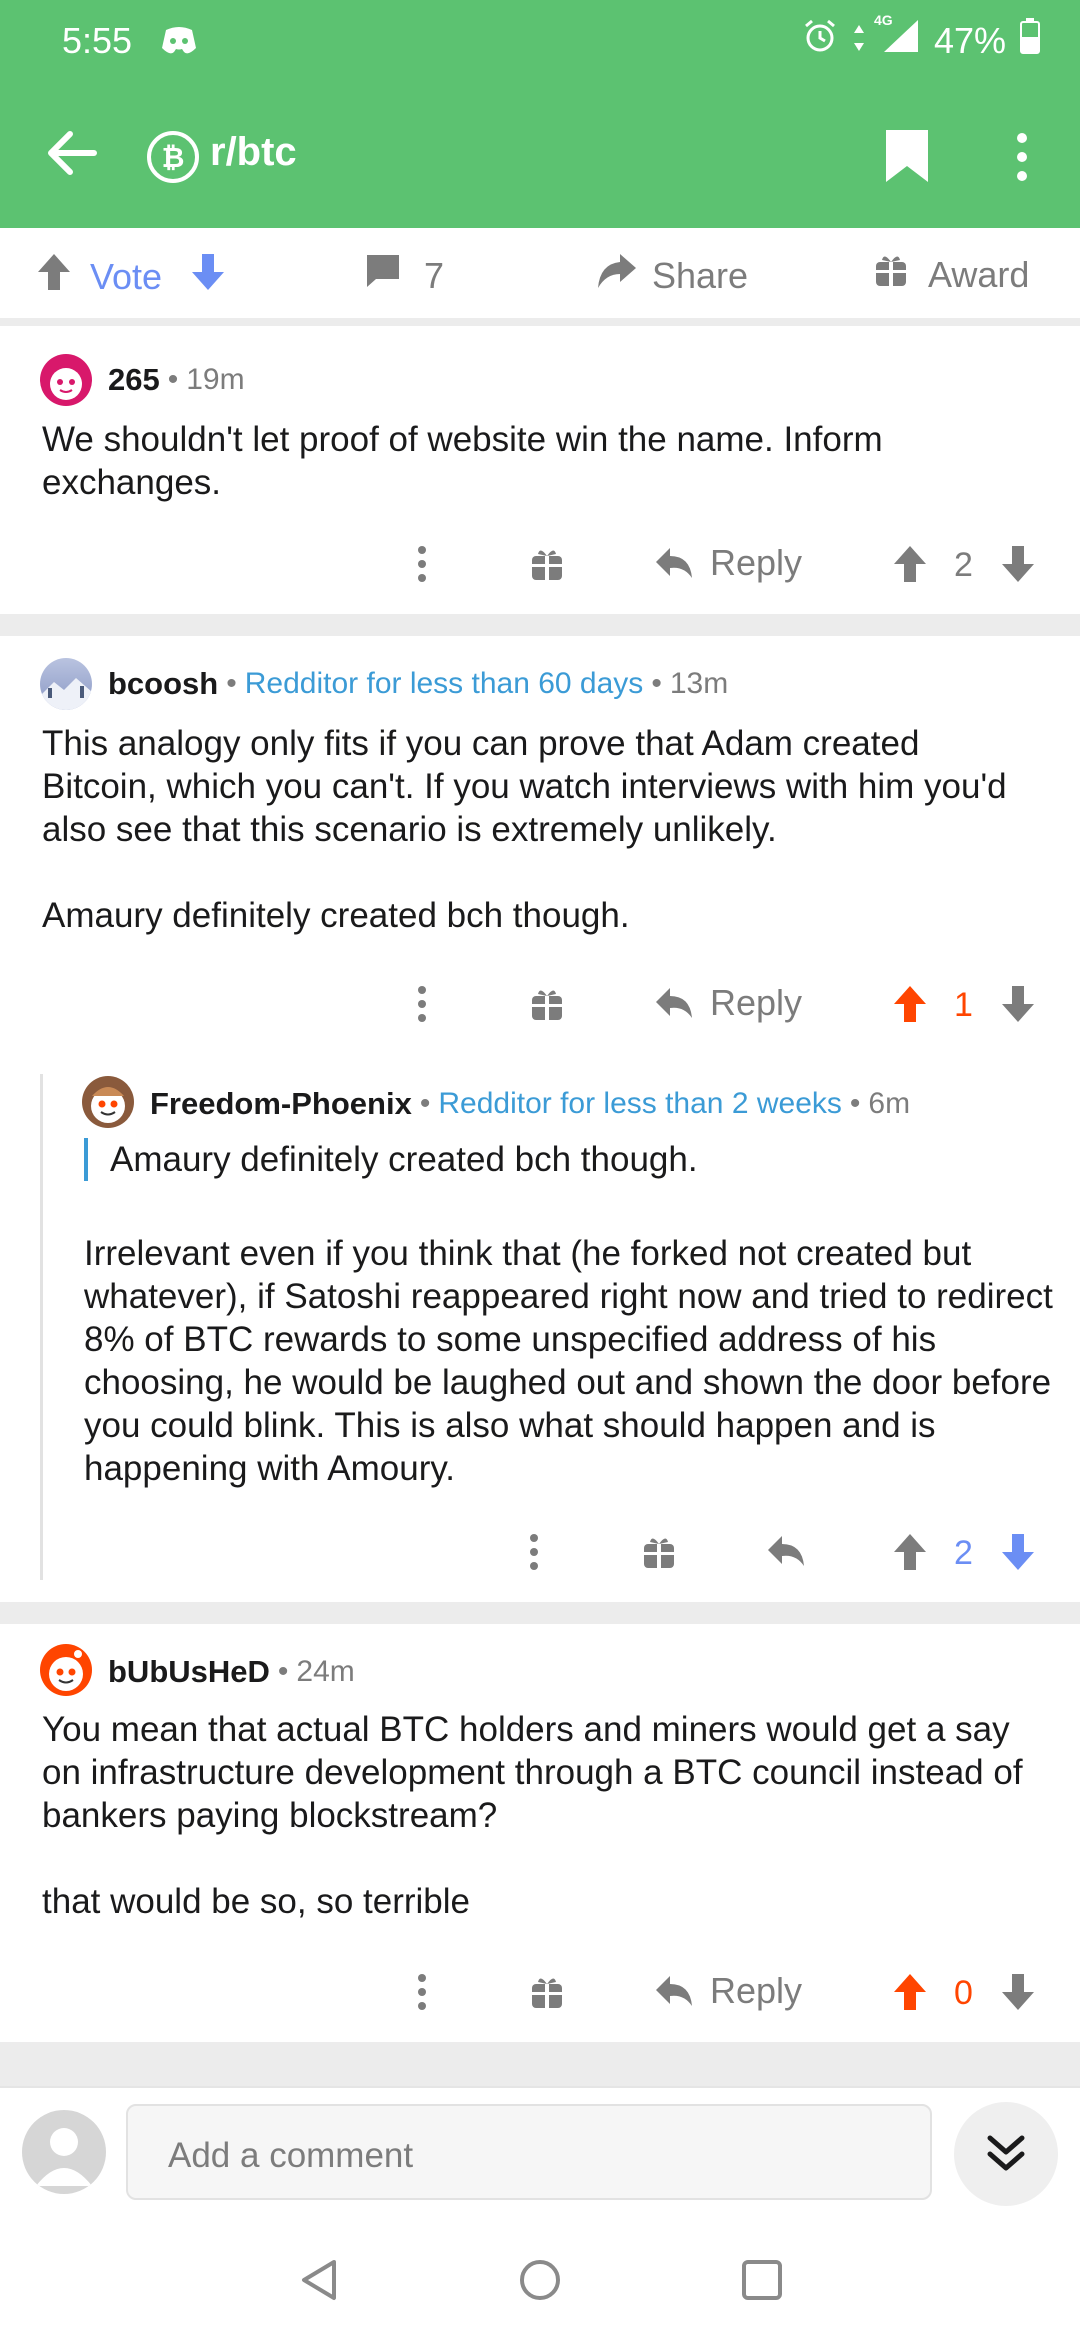 The width and height of the screenshot is (1080, 2340). Describe the element at coordinates (215, 379) in the screenshot. I see `comment-time: 19m` at that location.